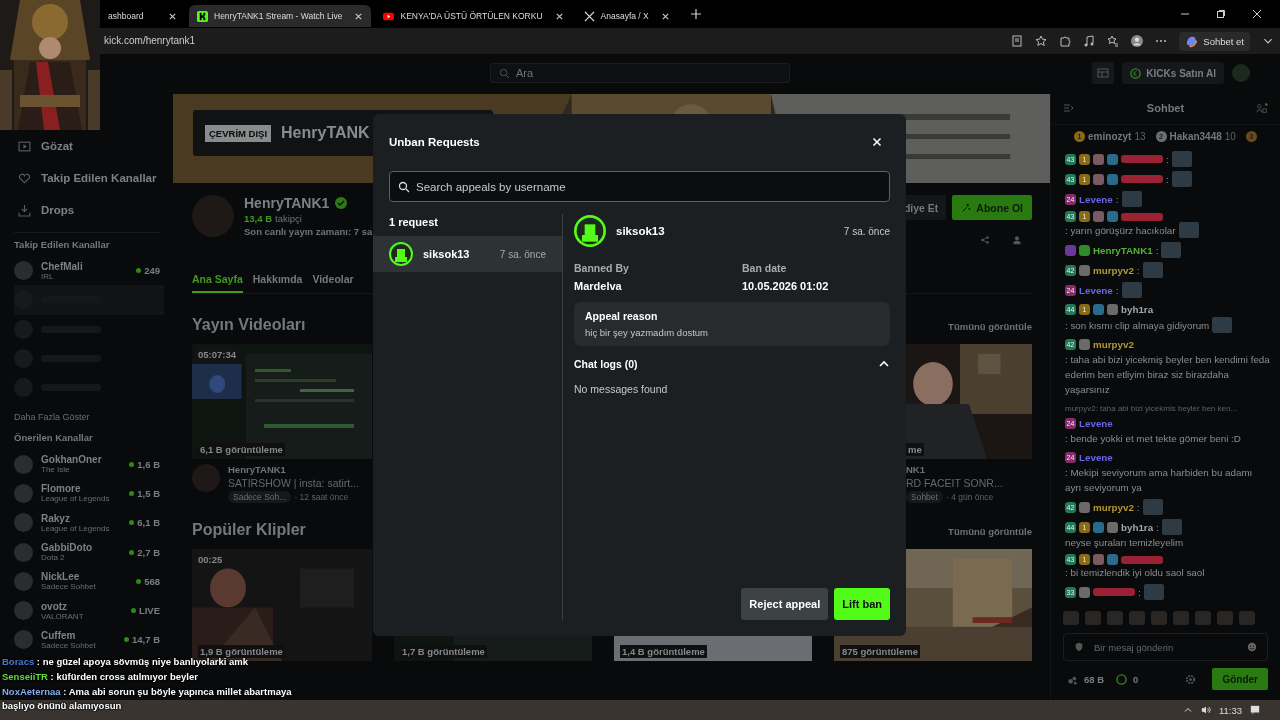 The width and height of the screenshot is (1280, 720). I want to click on profile-avatar-icon, so click(1137, 41).